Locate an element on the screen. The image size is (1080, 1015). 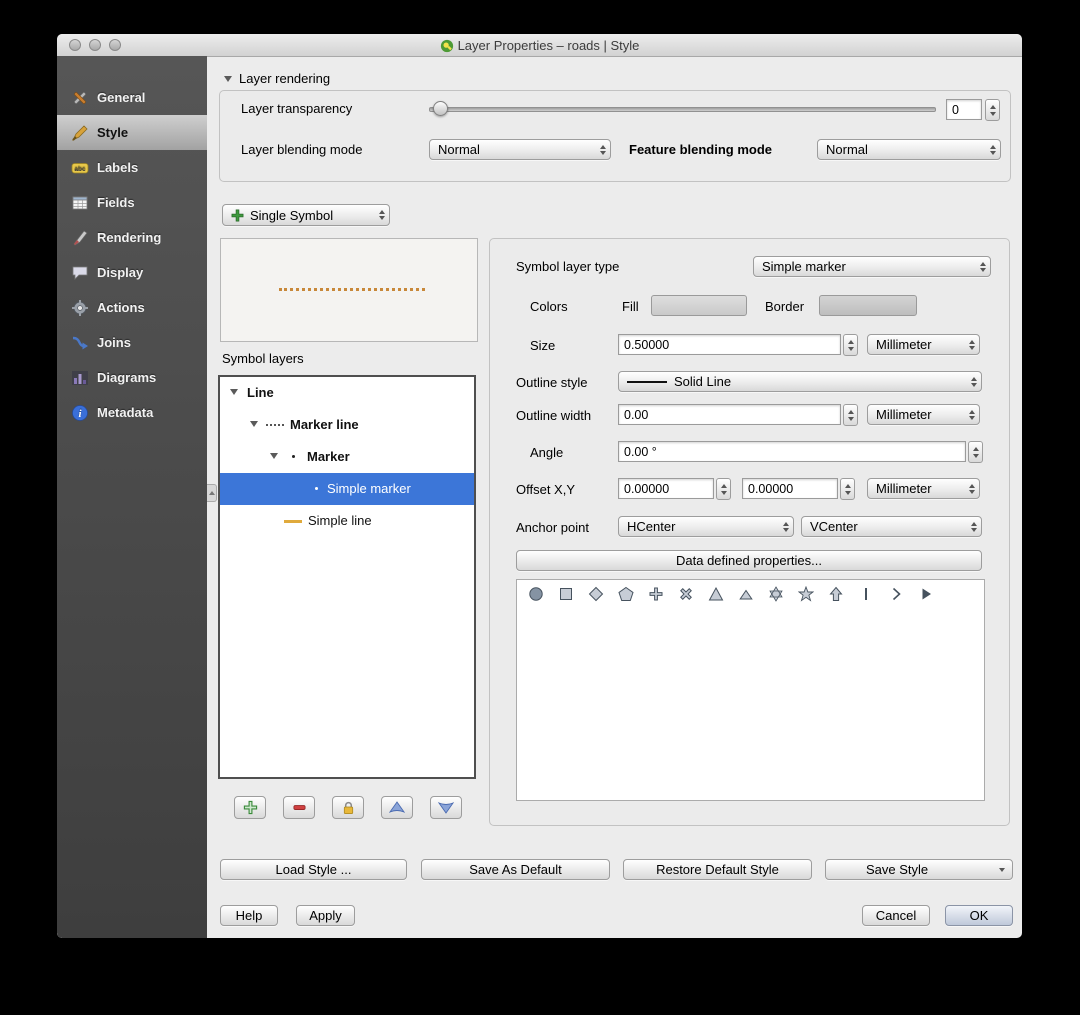
symbol-type-dropdown: Single Symbol is located at coordinates (306, 215).